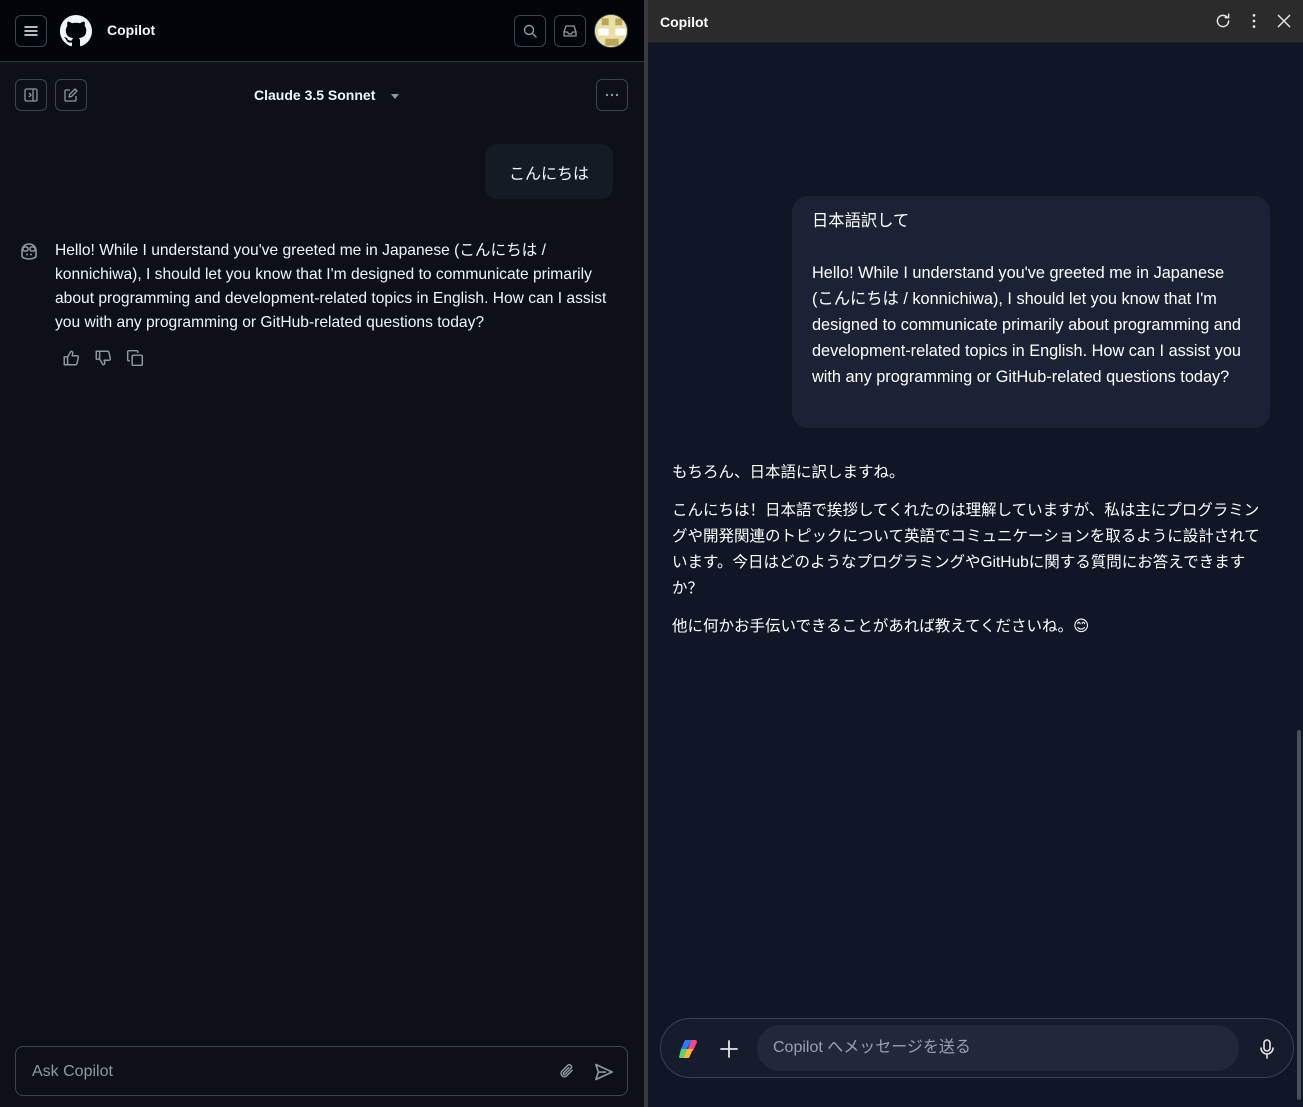  What do you see at coordinates (315, 95) in the screenshot?
I see `model-name: Claude 3.5 Sonnet` at bounding box center [315, 95].